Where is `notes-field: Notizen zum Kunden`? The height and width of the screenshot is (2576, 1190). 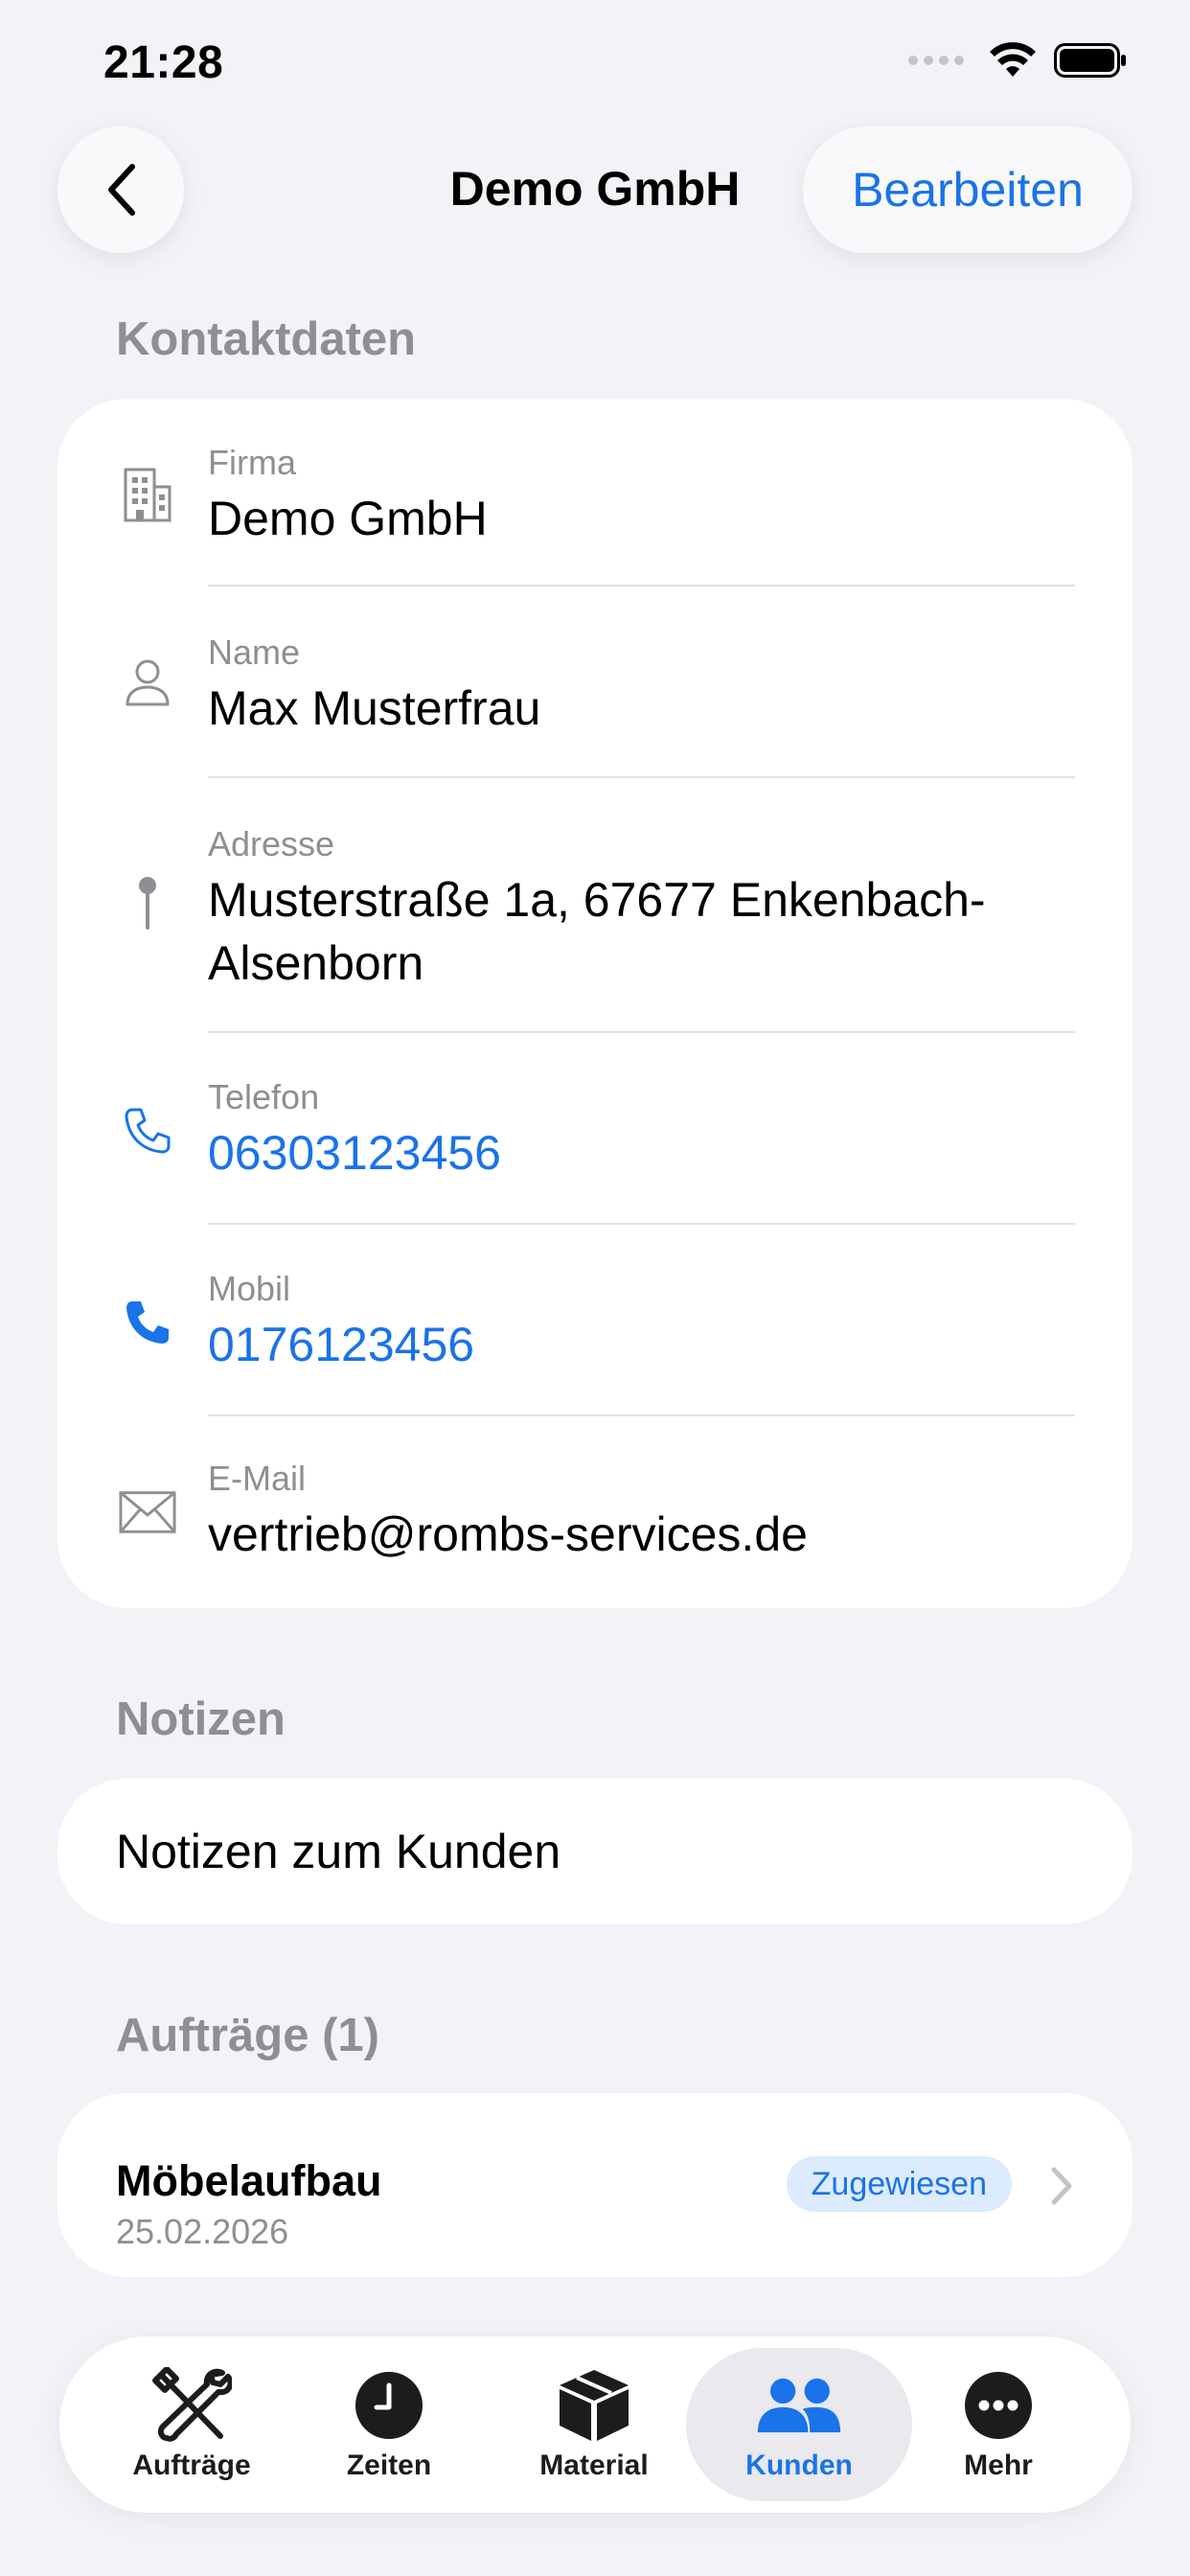 notes-field: Notizen zum Kunden is located at coordinates (595, 1851).